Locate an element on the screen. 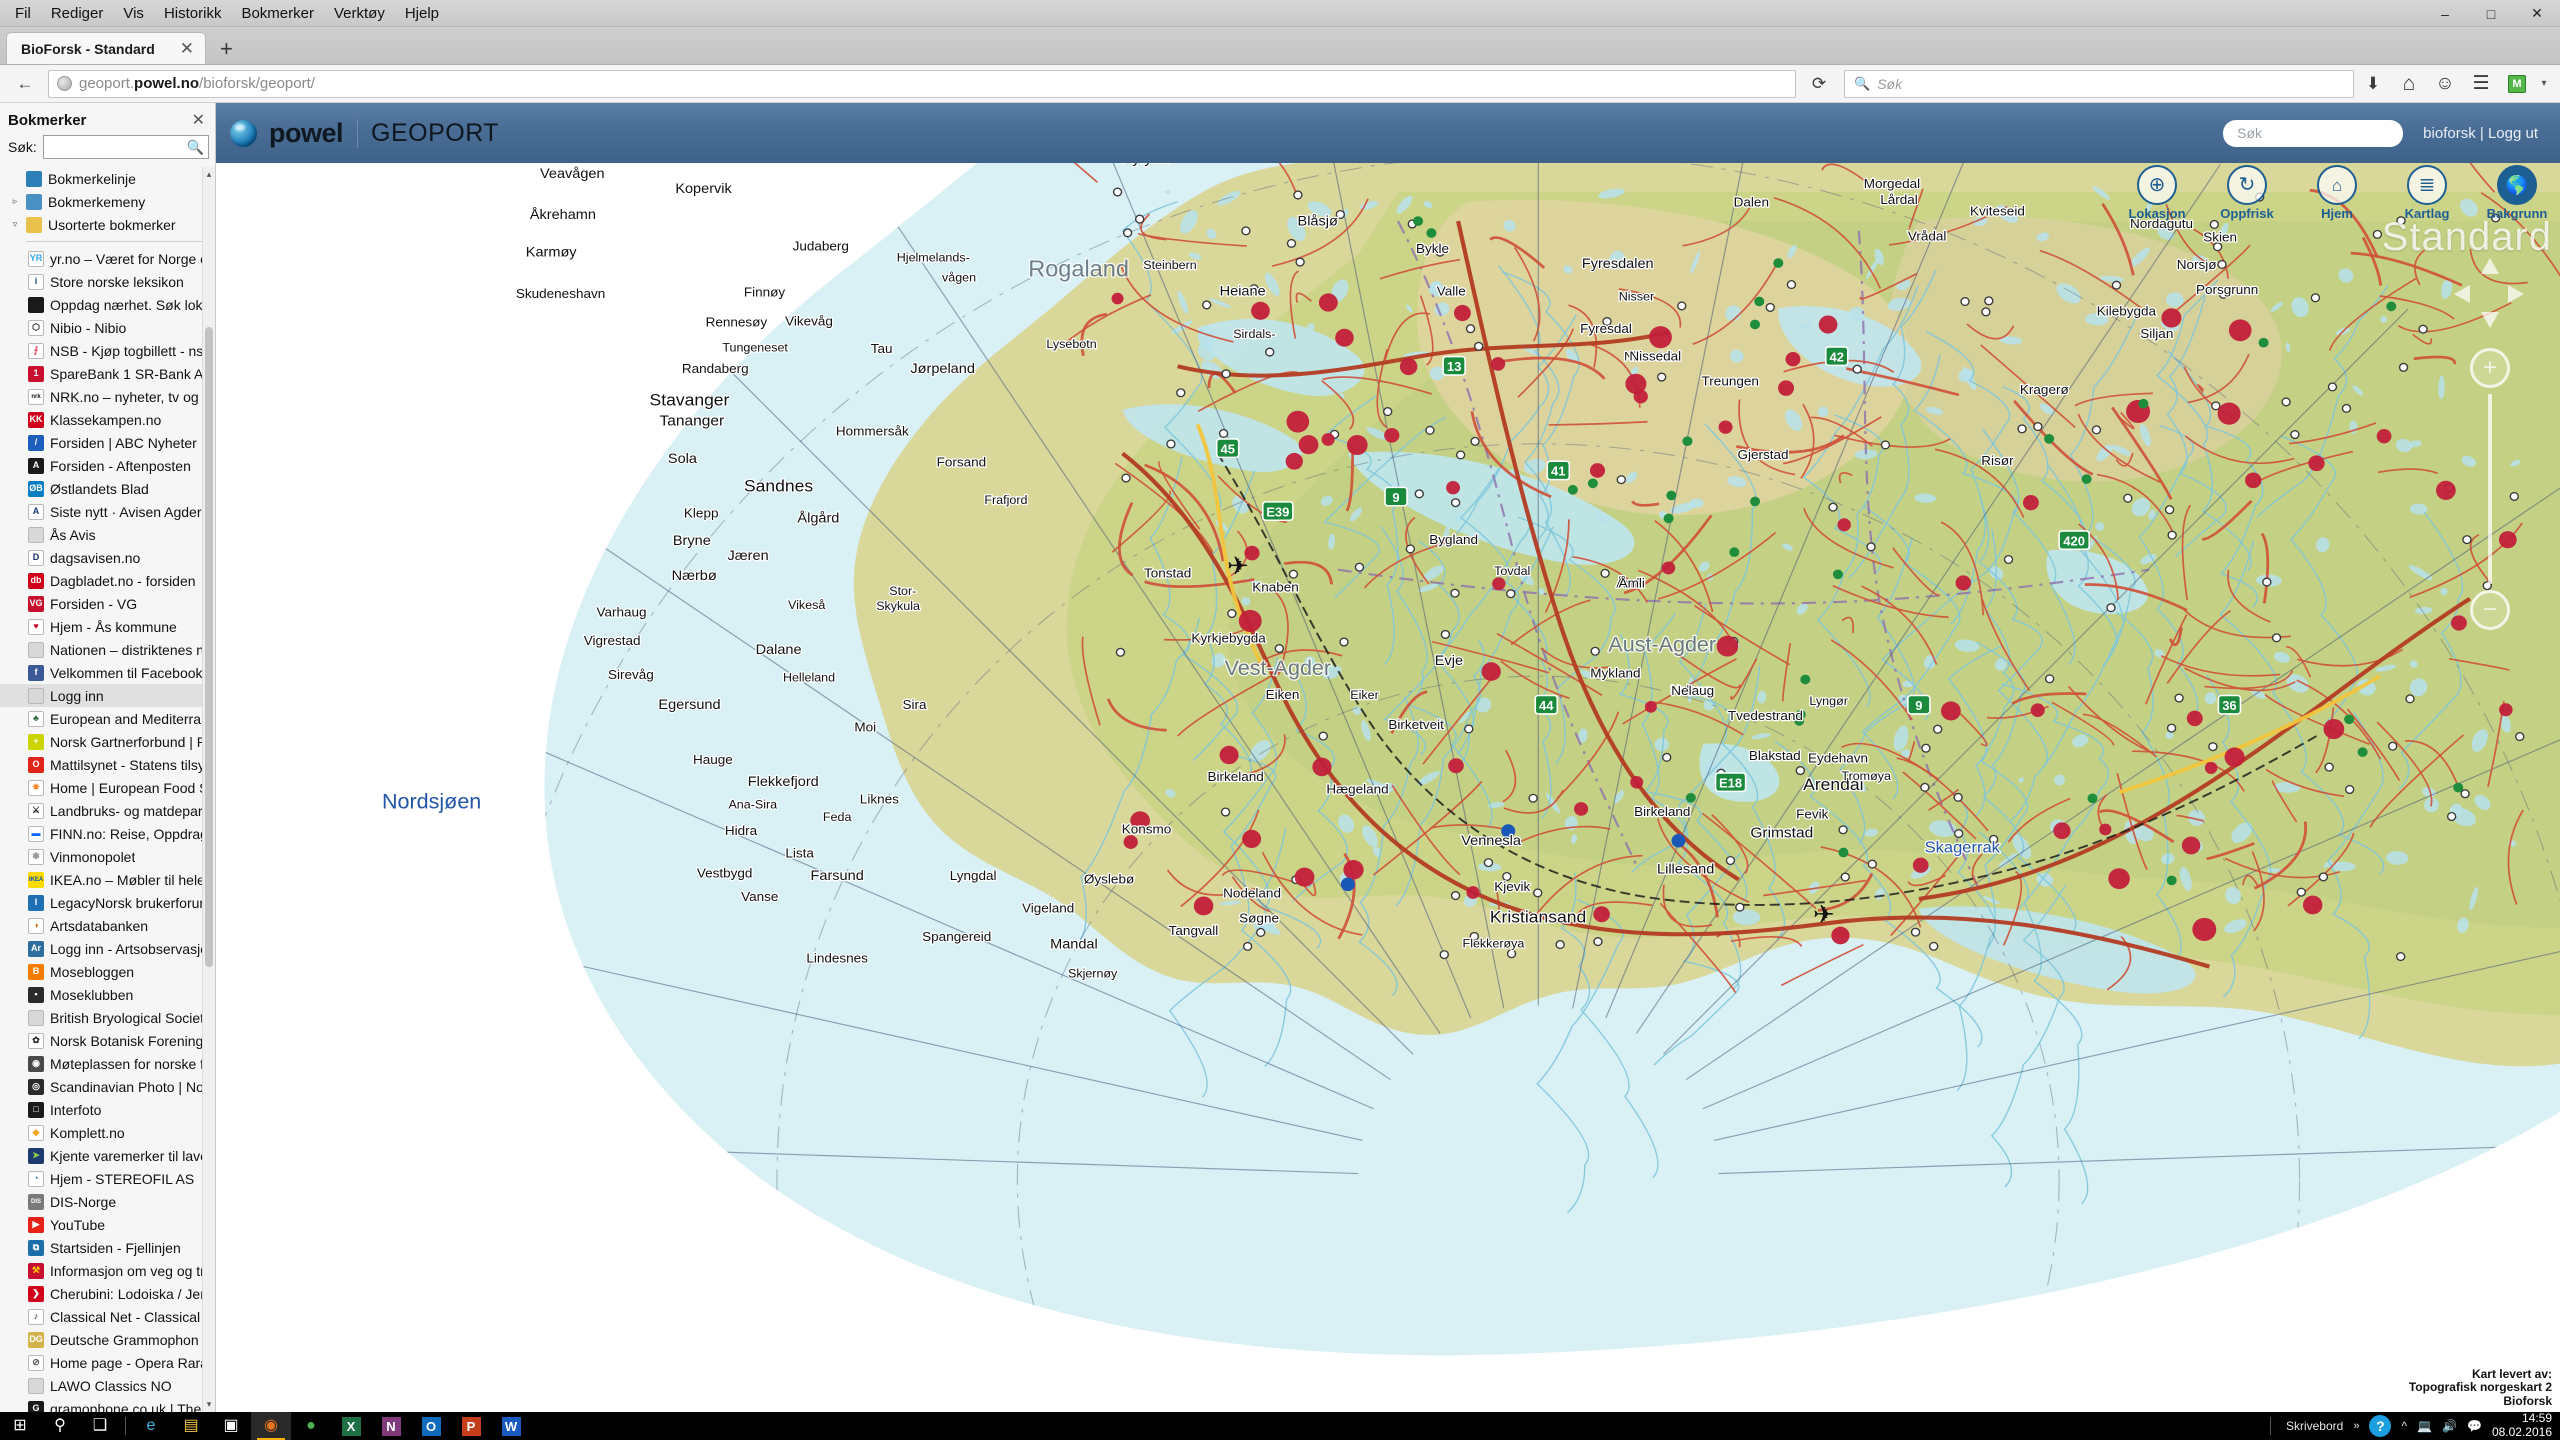 The image size is (2560, 1440). scroll-up-icon: ▴ is located at coordinates (209, 174).